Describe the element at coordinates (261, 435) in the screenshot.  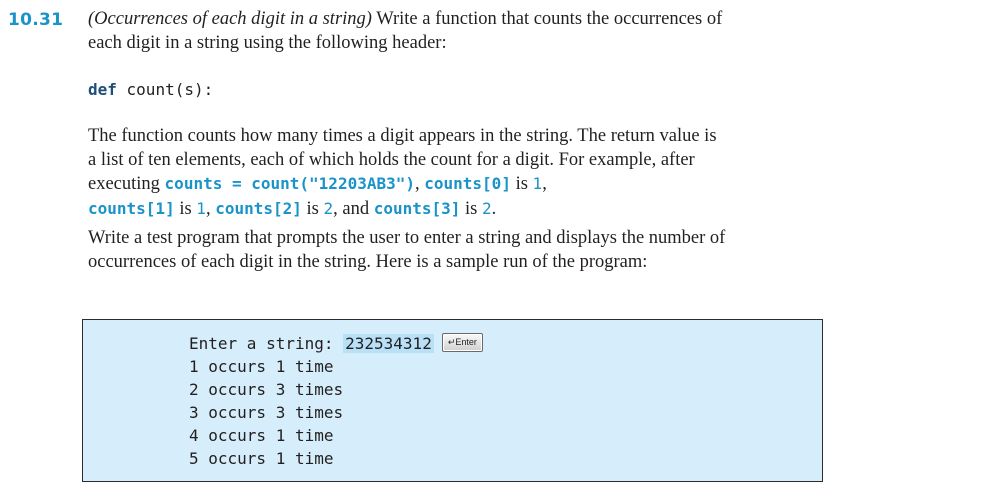
I see `output-line: 4 occurs 1 time` at that location.